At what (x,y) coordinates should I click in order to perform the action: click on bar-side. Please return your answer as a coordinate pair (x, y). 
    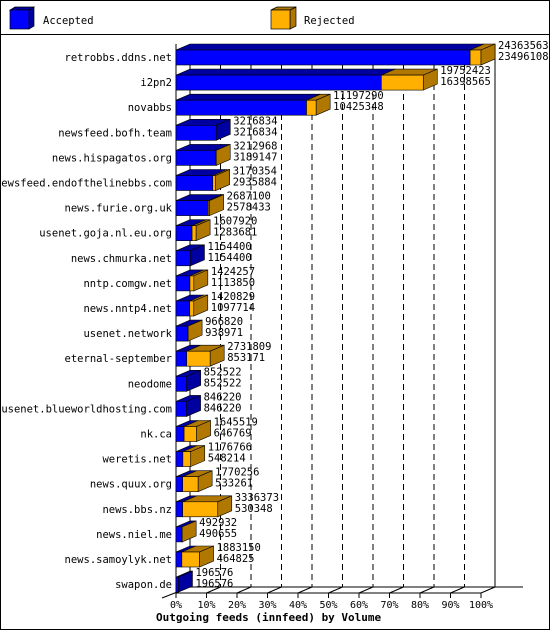
    Looking at the image, I should click on (185, 581).